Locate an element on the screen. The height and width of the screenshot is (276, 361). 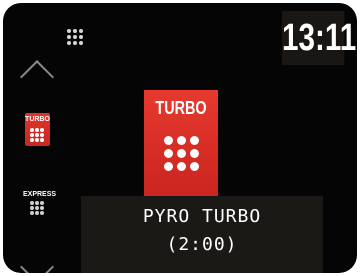
sidebar-item-express: EXPRESS is located at coordinates (40, 204).